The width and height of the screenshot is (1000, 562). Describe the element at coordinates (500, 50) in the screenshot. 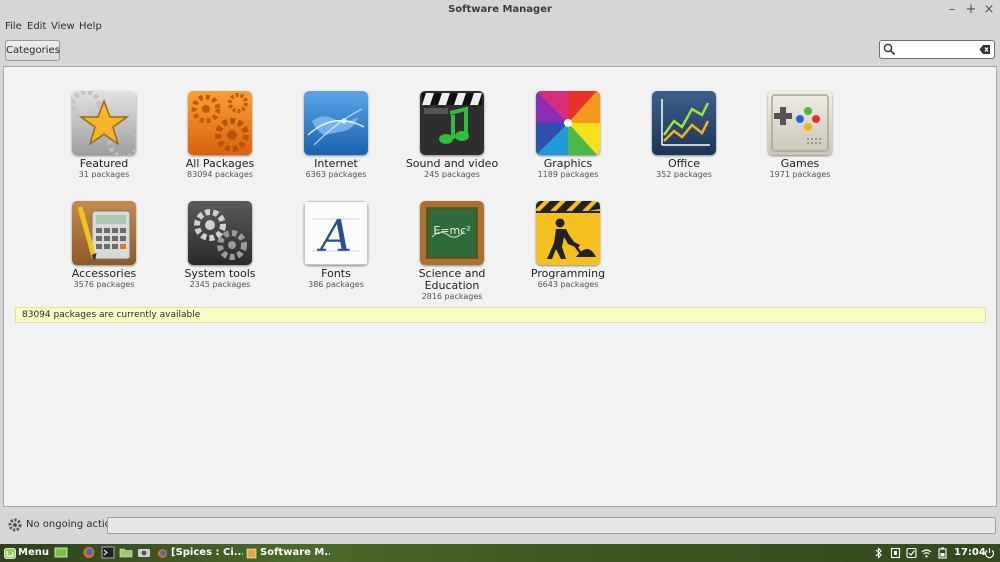

I see `toolbar: Categories` at that location.